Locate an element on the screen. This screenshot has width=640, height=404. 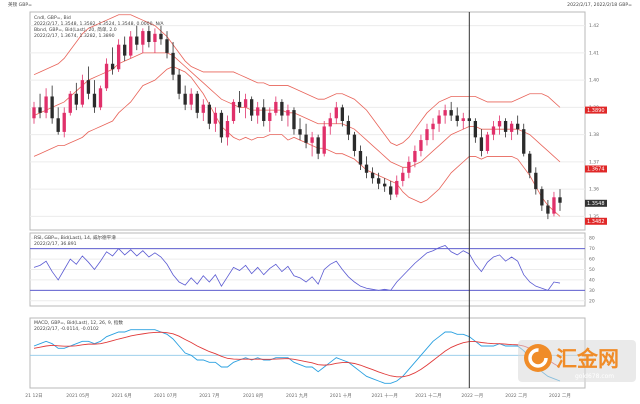
price-tick-label: 1.41 is located at coordinates (594, 53).